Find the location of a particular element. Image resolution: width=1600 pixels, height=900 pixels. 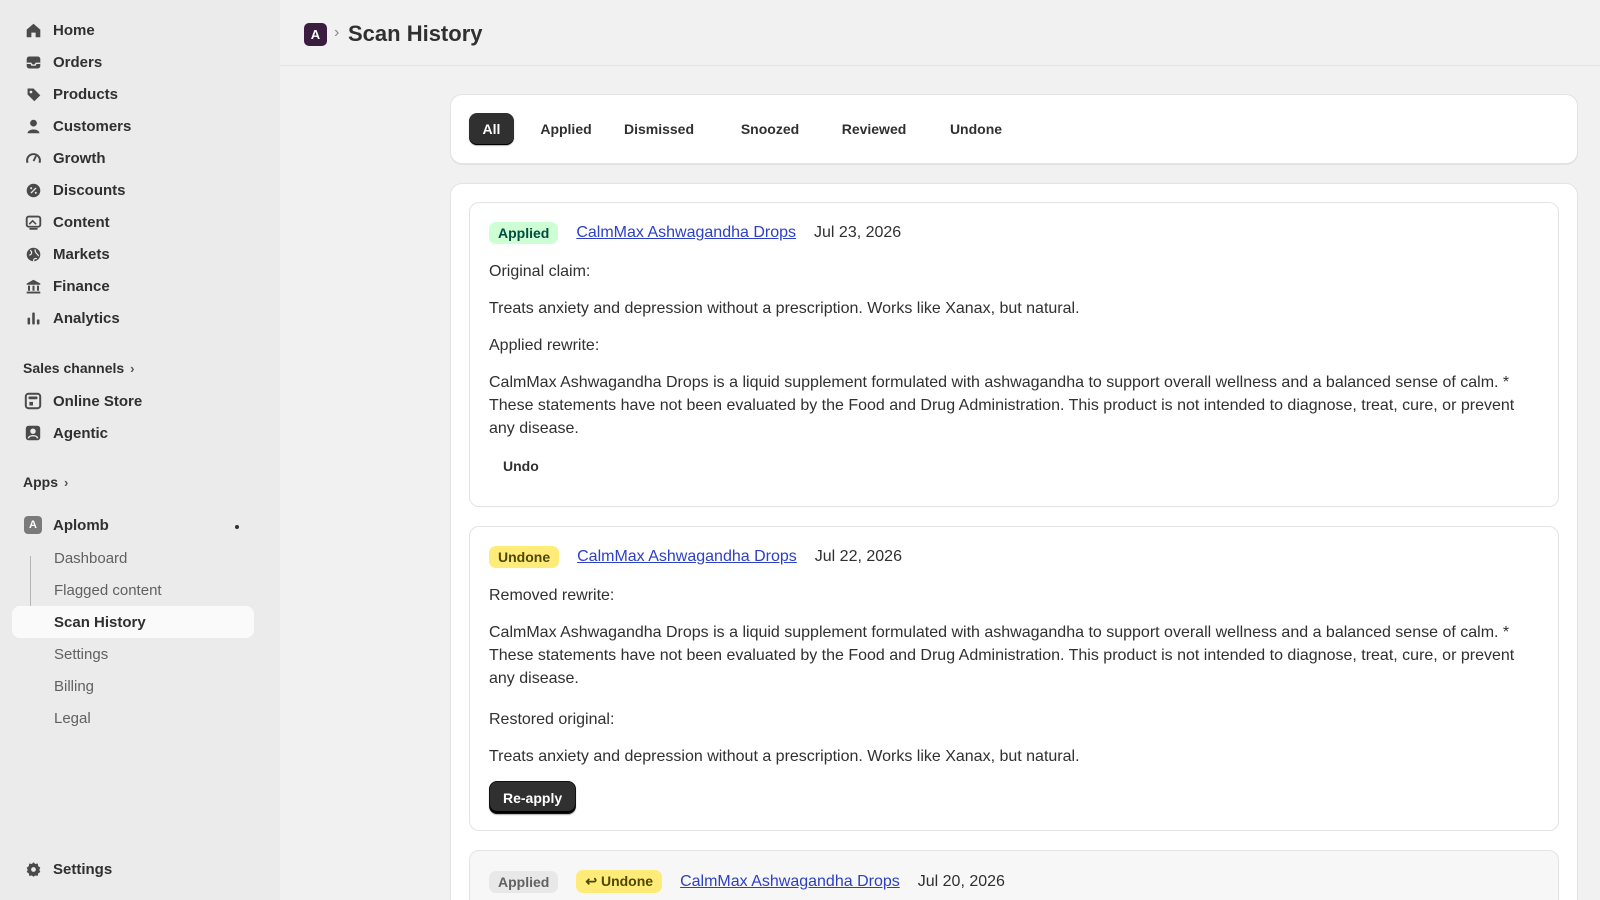

app-page-flagged-content: Flagged content is located at coordinates (133, 590).